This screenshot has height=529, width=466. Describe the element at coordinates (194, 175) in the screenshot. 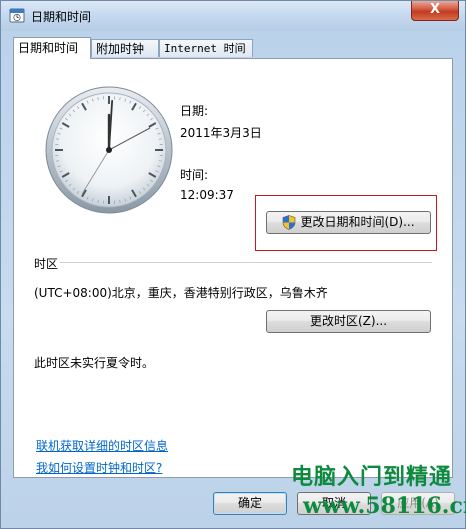

I see `time-label: 时间:` at that location.